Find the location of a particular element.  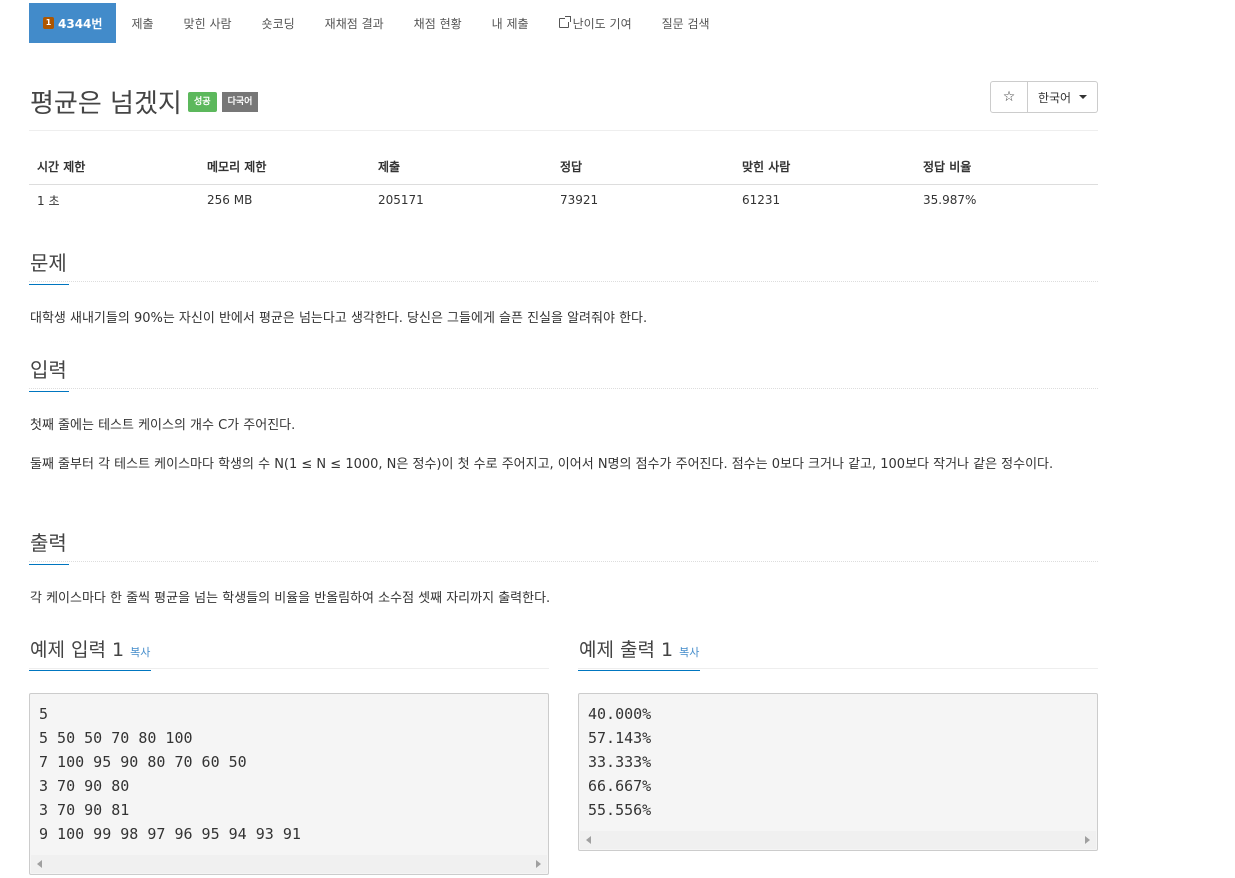

sample-output-line: 40.000% is located at coordinates (620, 714).